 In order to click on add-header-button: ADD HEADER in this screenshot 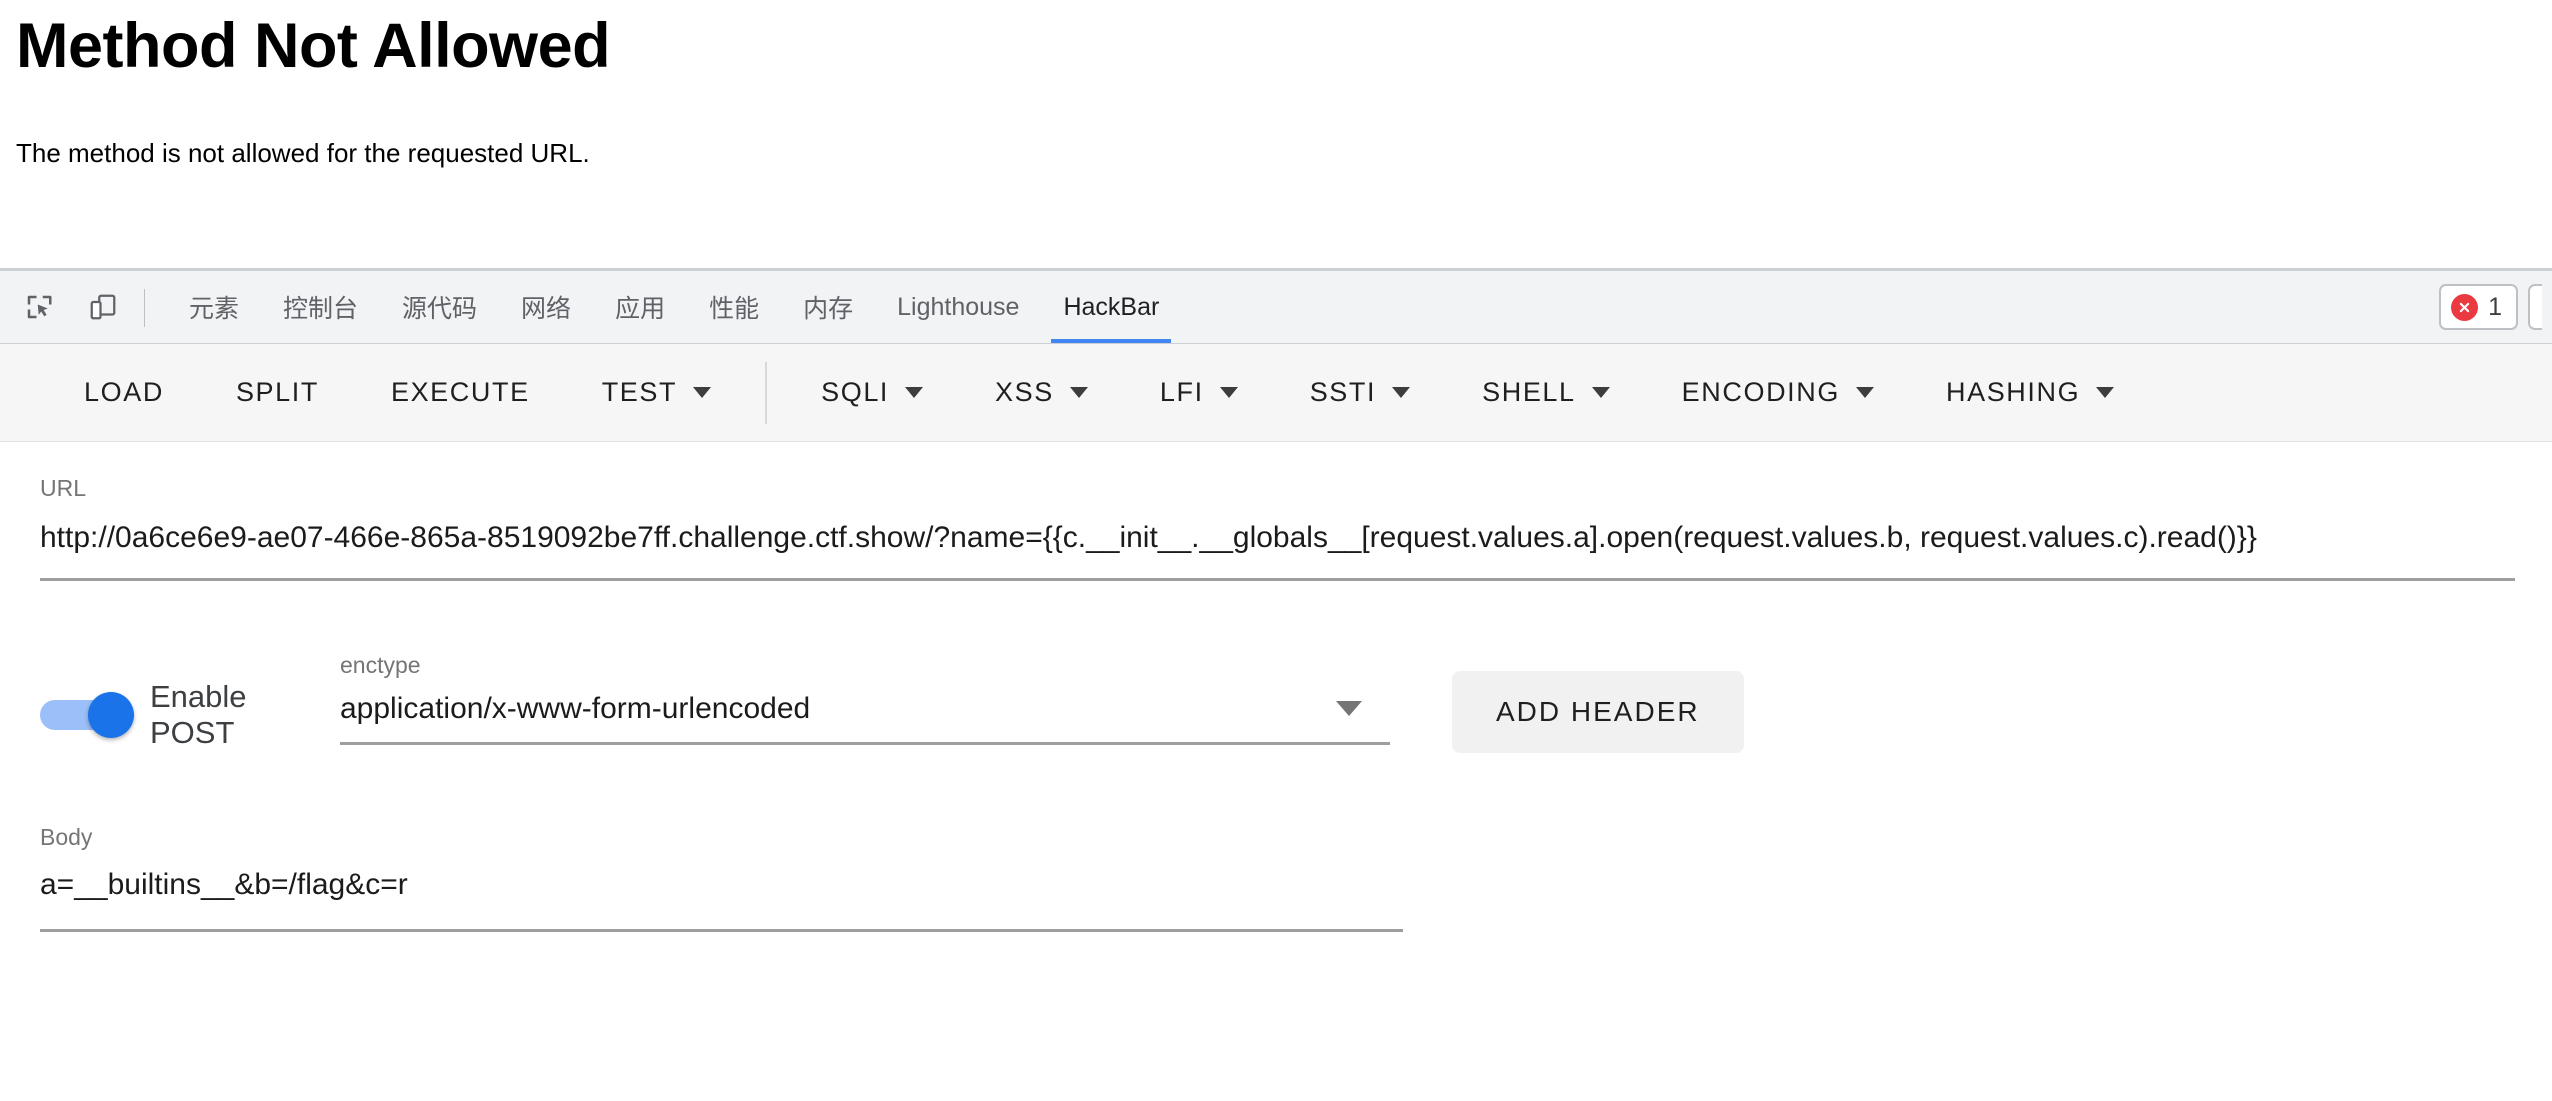, I will do `click(1598, 711)`.